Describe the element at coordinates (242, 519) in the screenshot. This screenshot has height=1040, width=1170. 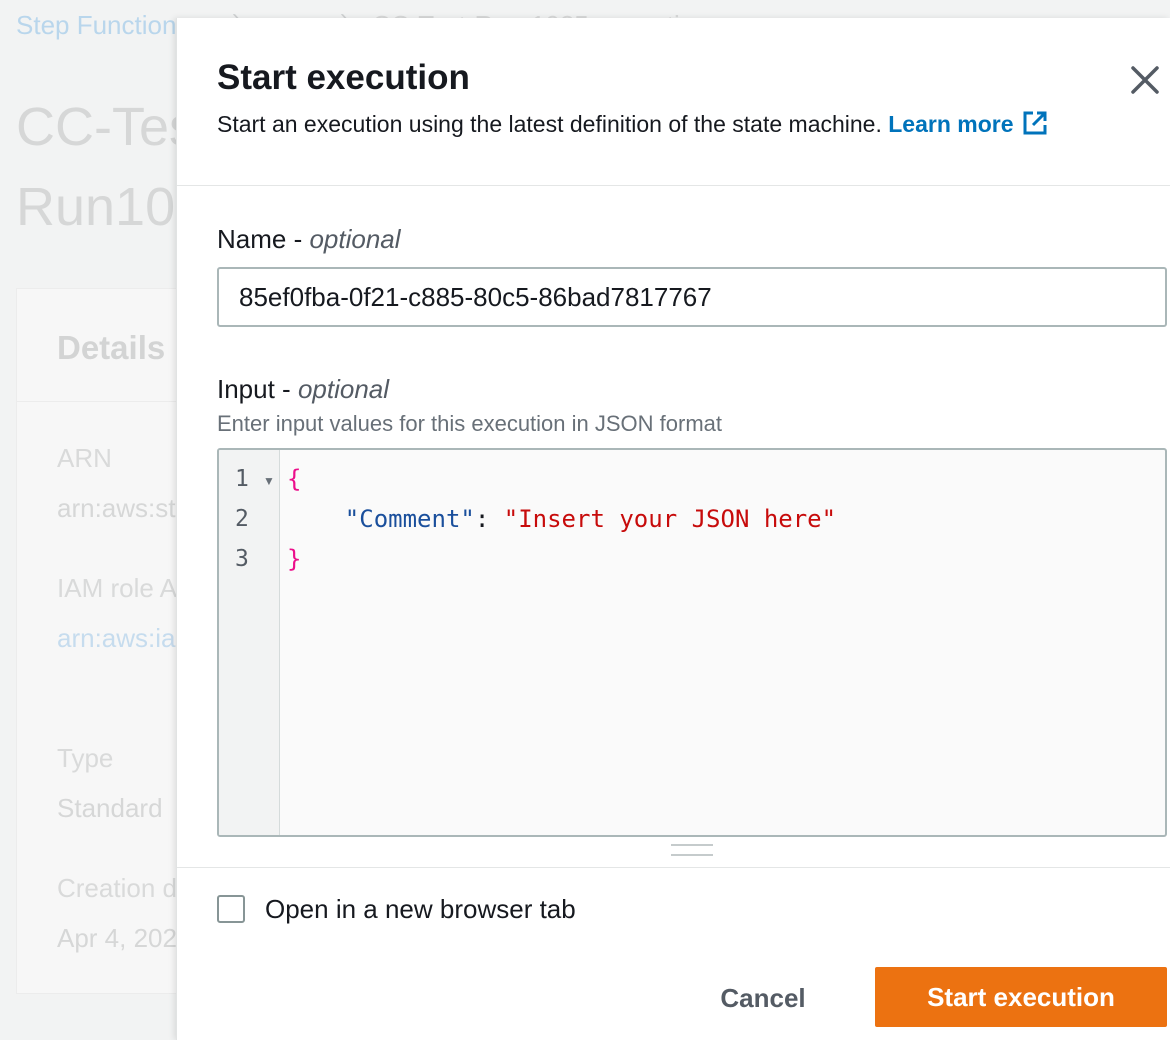
I see `line-number: 2` at that location.